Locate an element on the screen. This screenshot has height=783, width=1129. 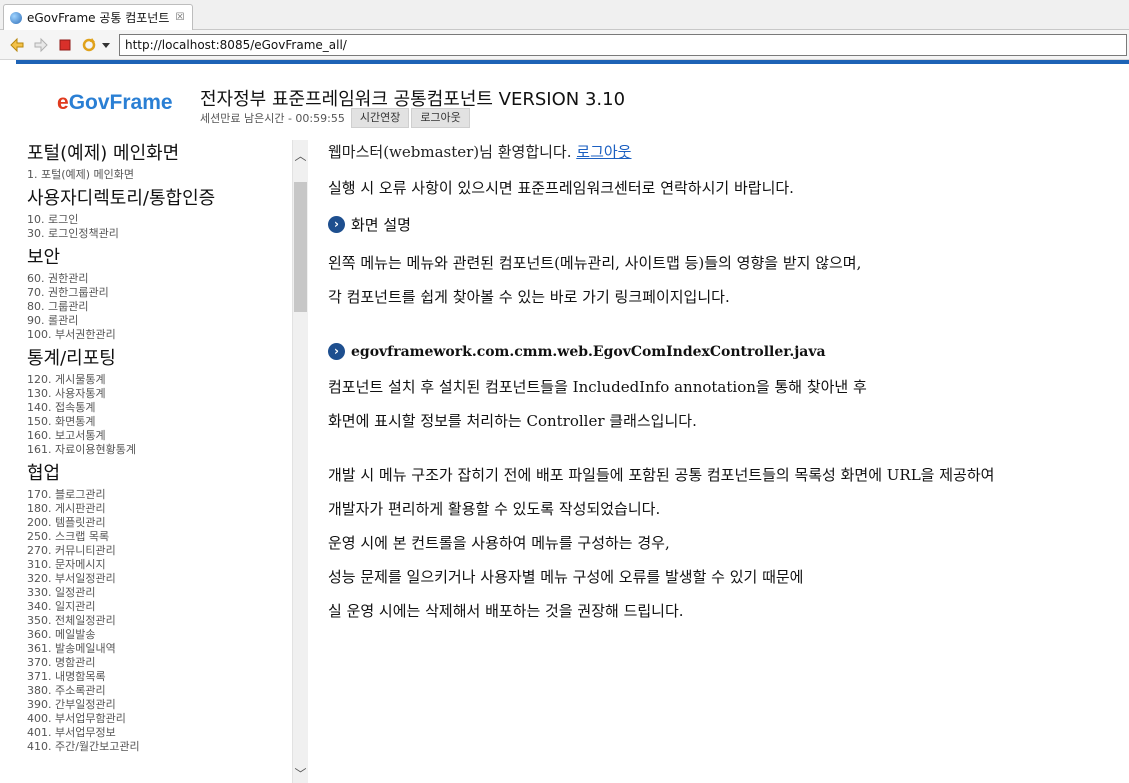
menu-item: 1. 포털(예제) 메인화면 is located at coordinates (159, 175).